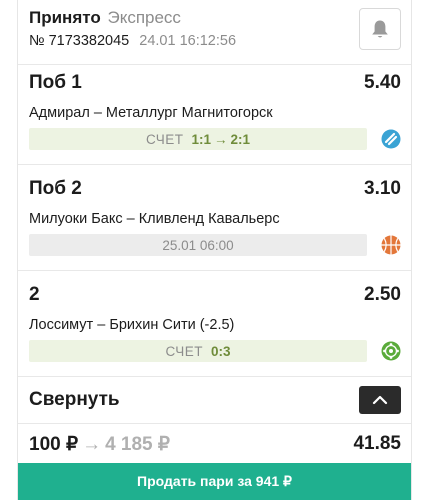 The height and width of the screenshot is (500, 429). I want to click on event-score-bar: СЧЕТ 0:3, so click(198, 351).